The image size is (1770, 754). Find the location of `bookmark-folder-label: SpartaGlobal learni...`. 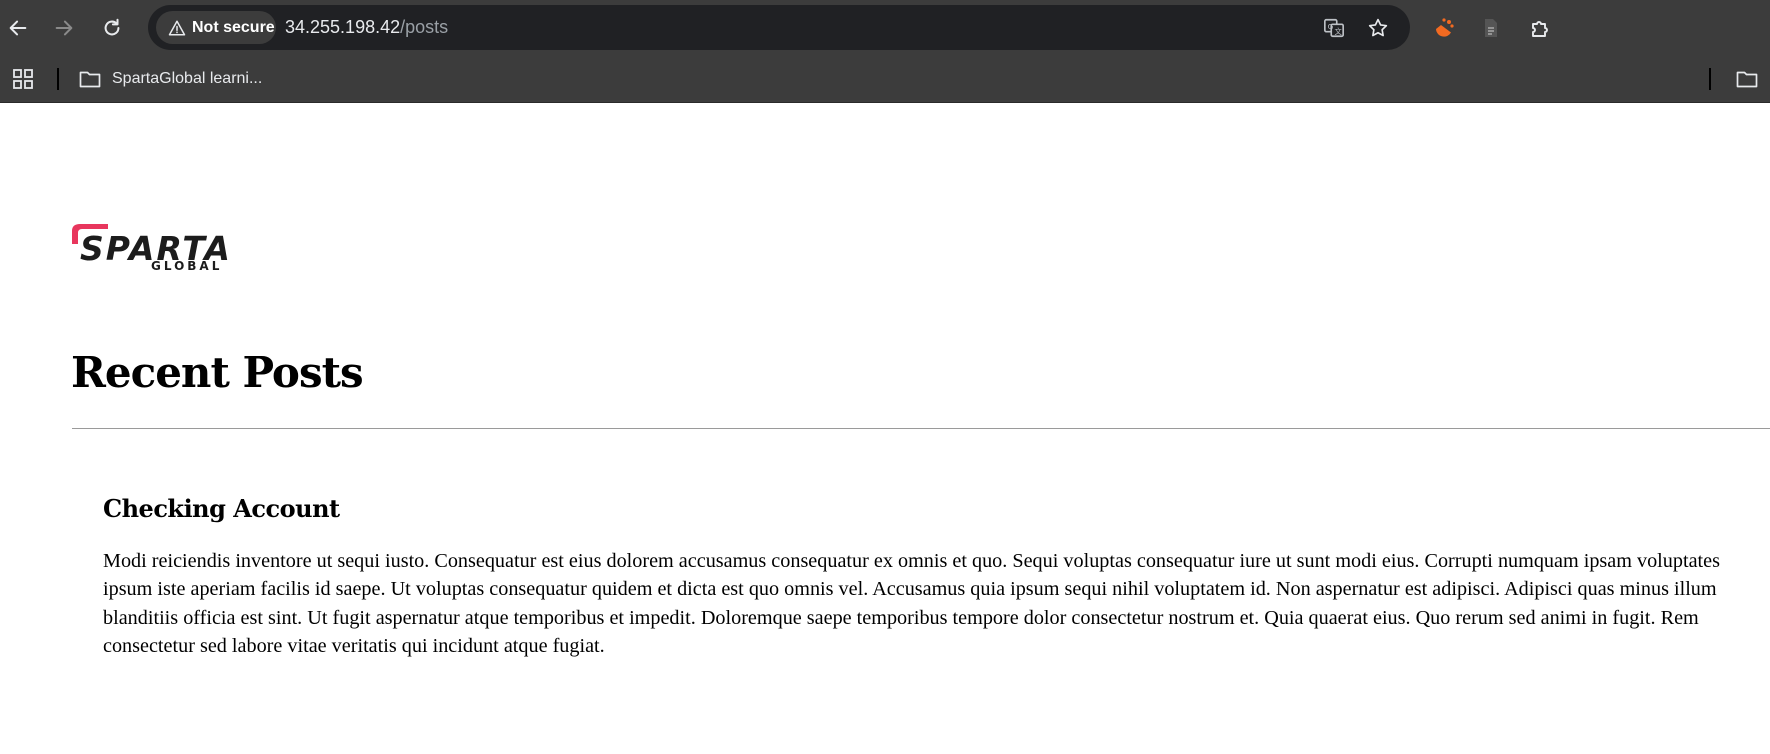

bookmark-folder-label: SpartaGlobal learni... is located at coordinates (187, 78).